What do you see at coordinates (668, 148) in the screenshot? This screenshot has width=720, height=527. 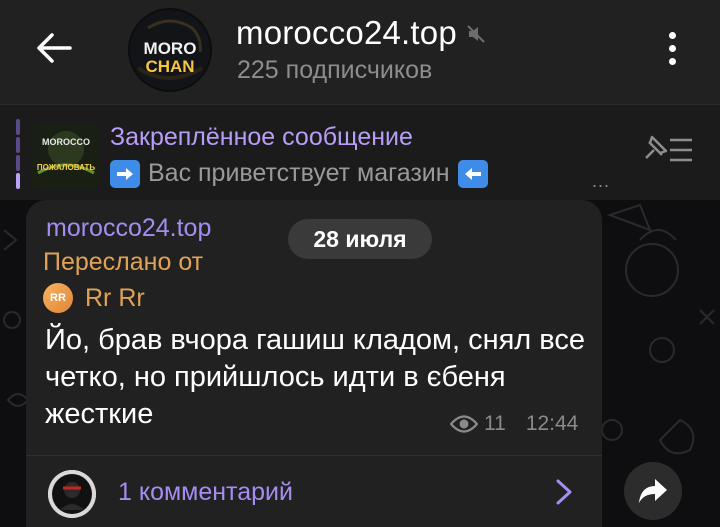 I see `pinned-list-icon` at bounding box center [668, 148].